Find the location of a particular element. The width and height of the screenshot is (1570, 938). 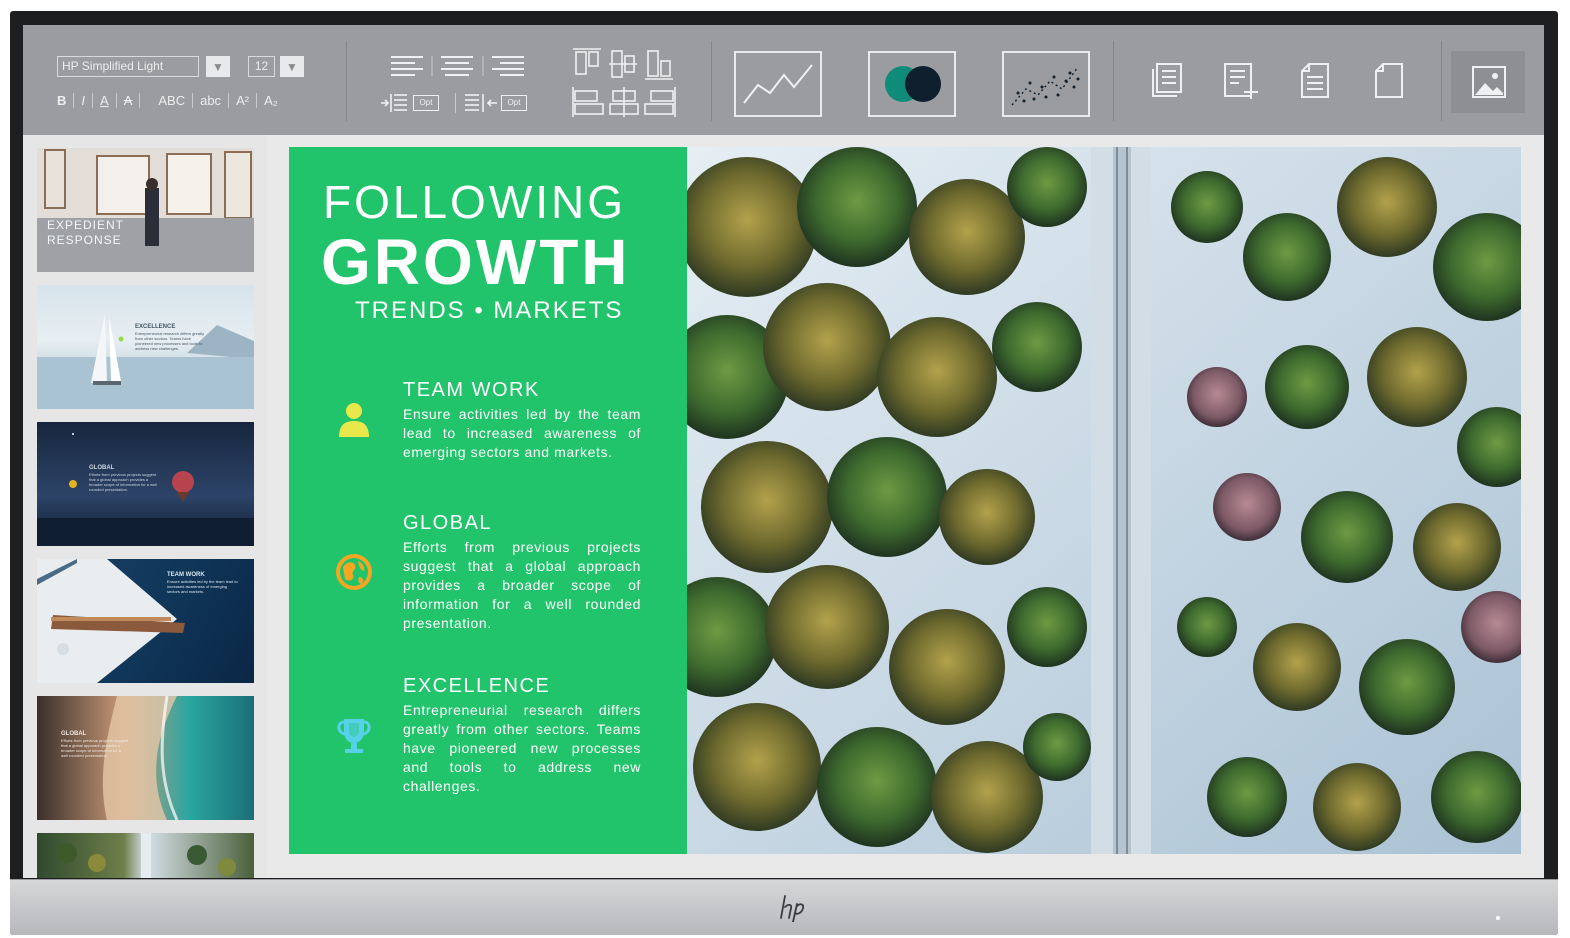

align-bottom-icon is located at coordinates (659, 65).